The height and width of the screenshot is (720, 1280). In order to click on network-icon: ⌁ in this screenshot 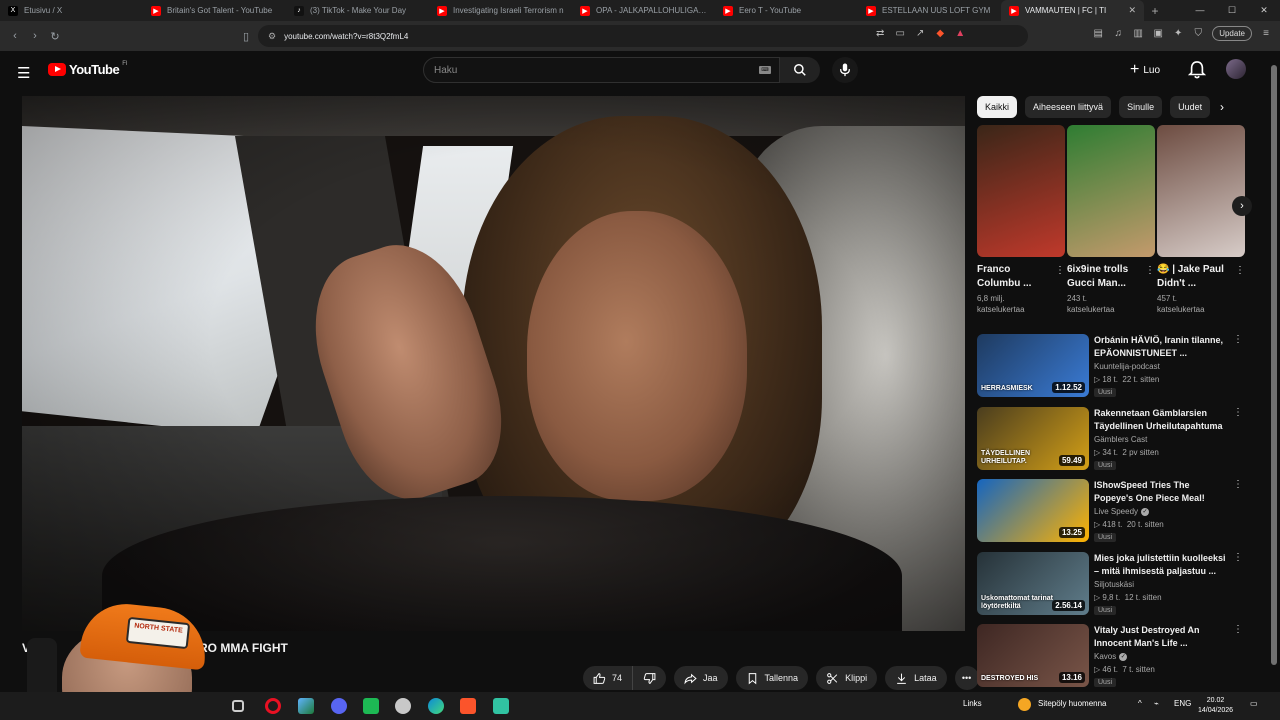, I will do `click(1156, 703)`.